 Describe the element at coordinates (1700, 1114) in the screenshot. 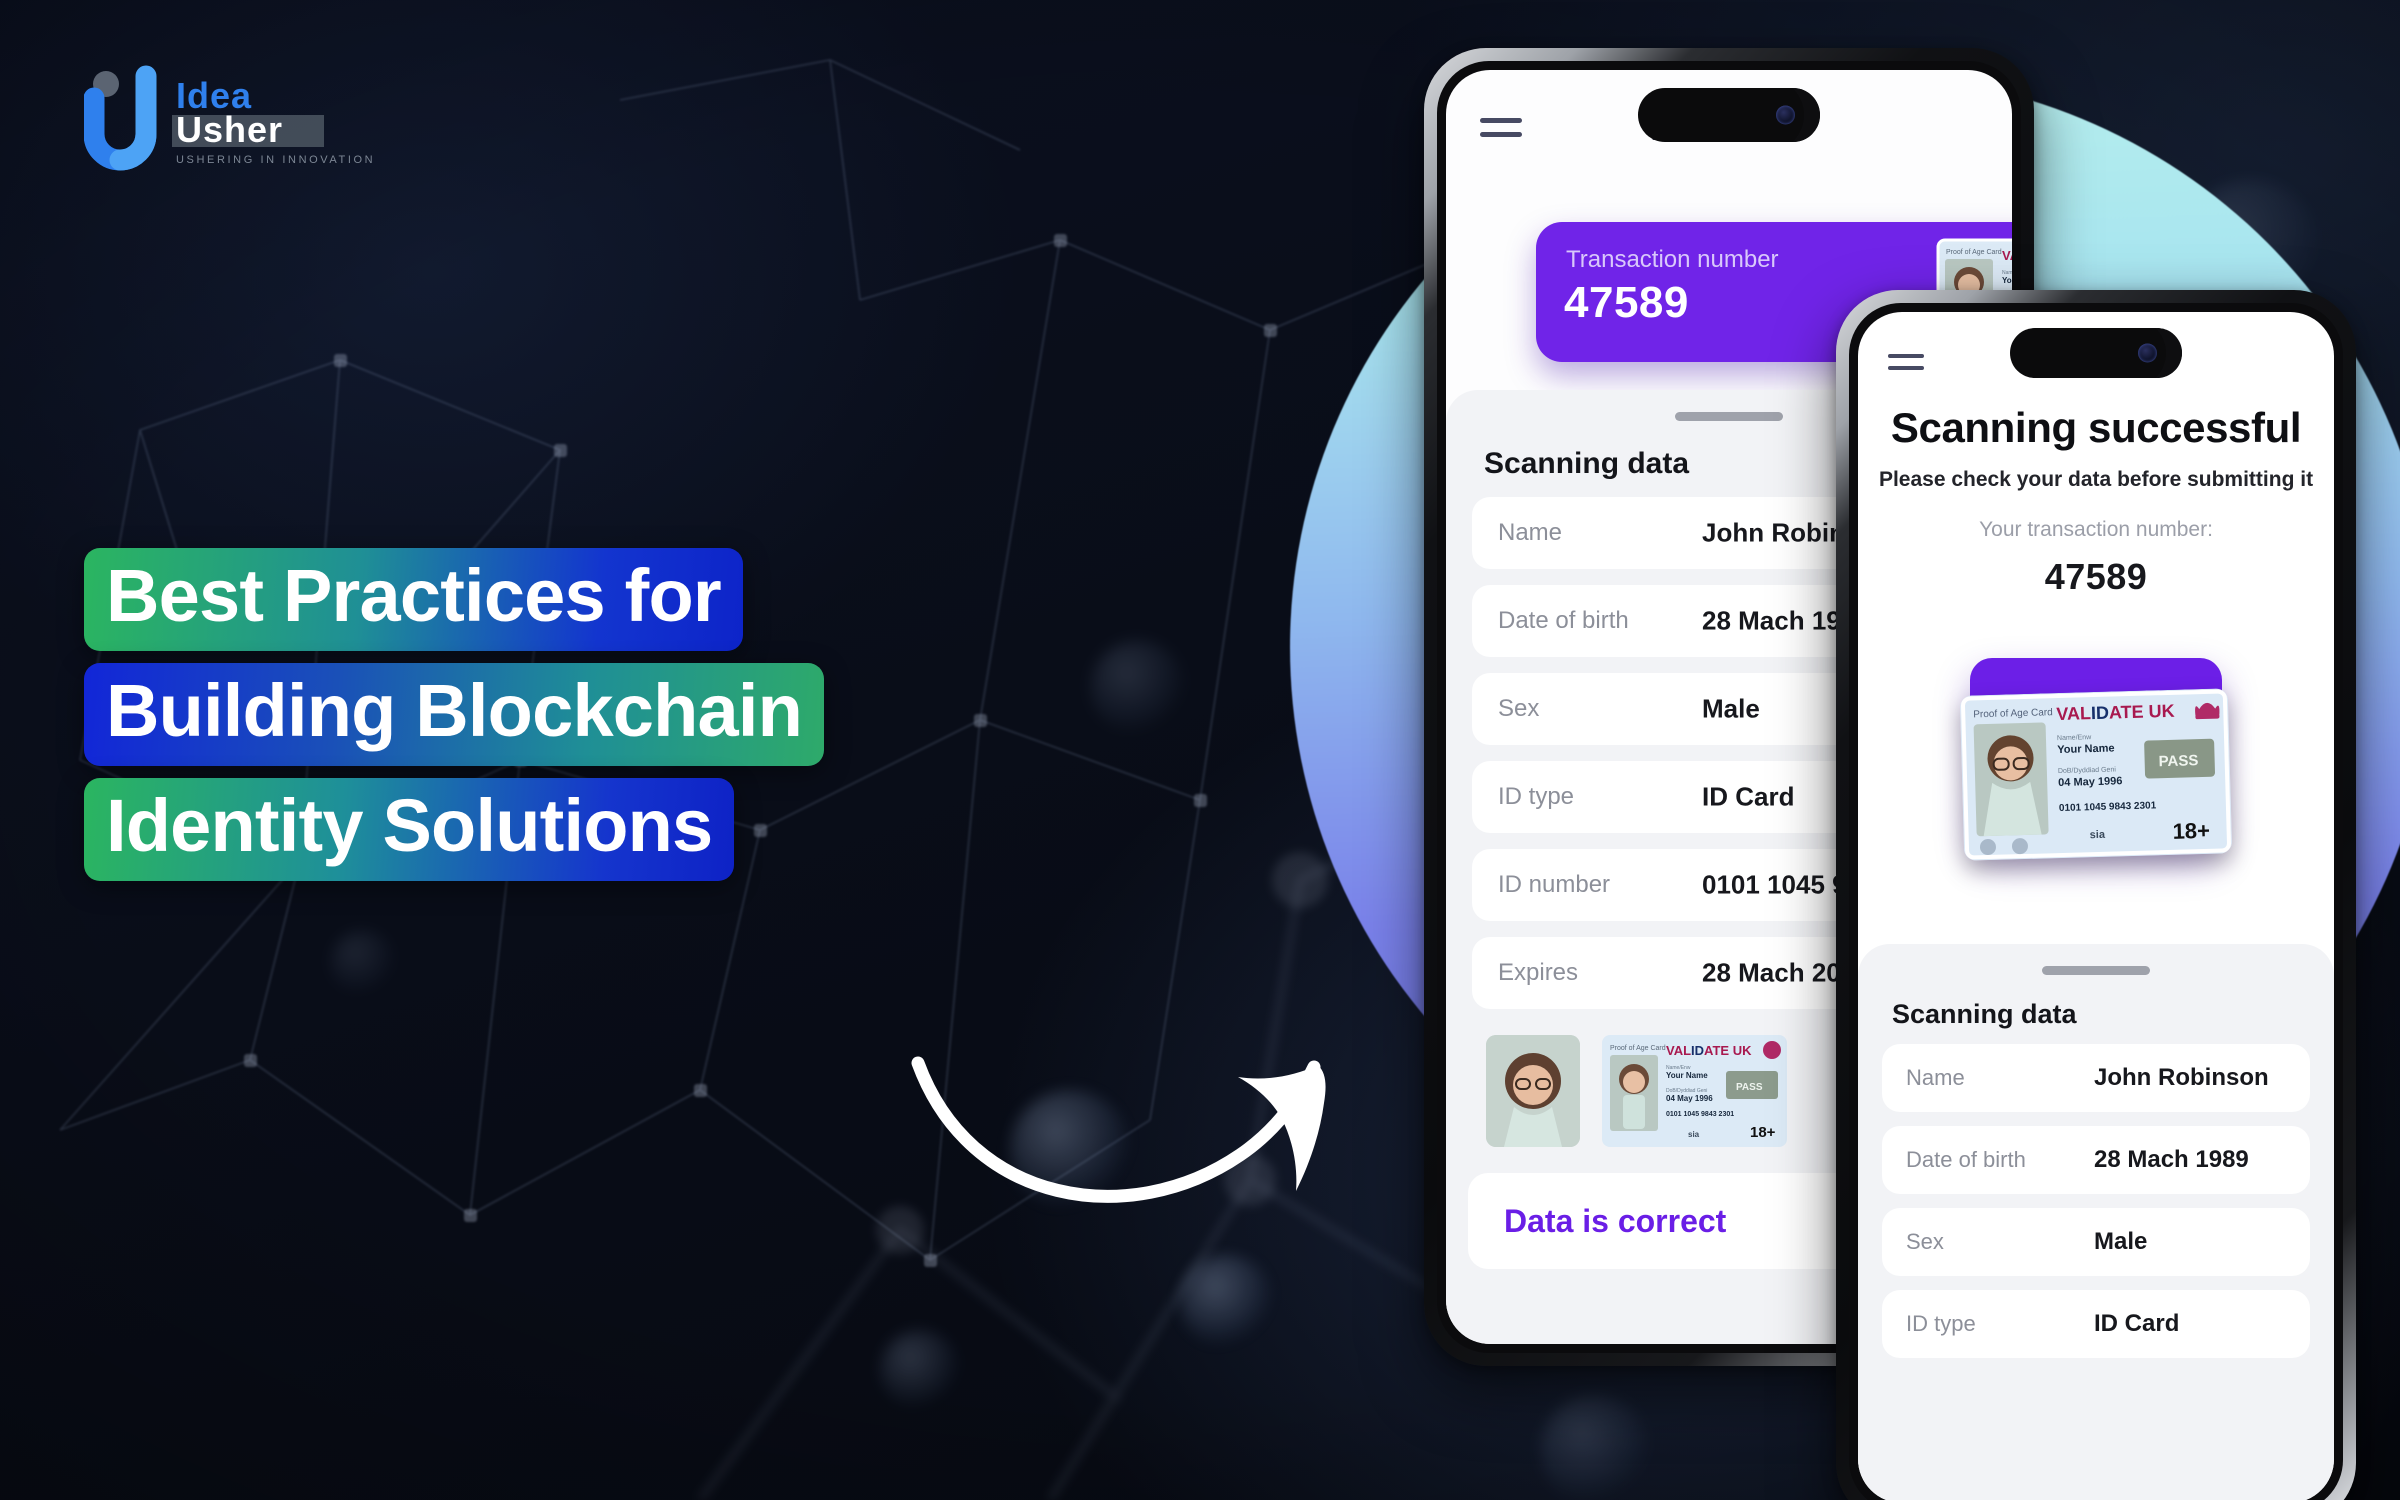

I see `svg-text: 0101 1045 9843 2301` at that location.